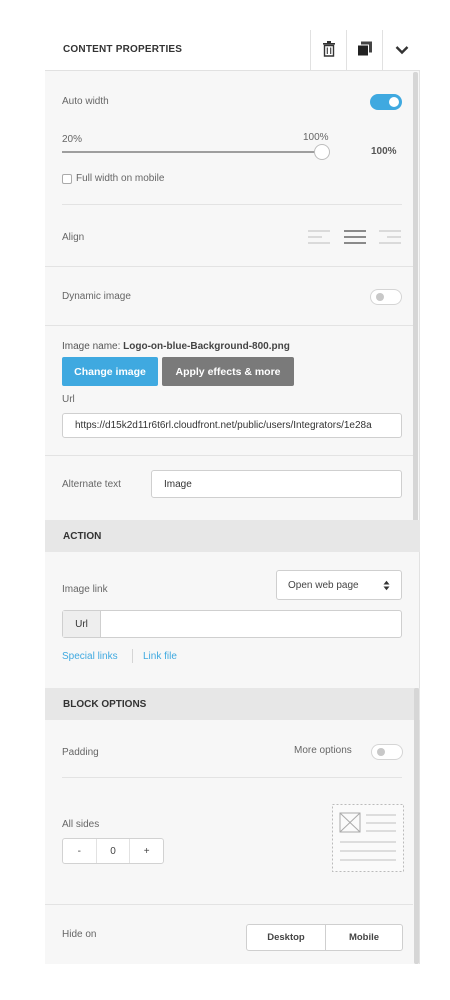 This screenshot has height=1000, width=450. Describe the element at coordinates (82, 624) in the screenshot. I see `link-url-prefix: Url` at that location.